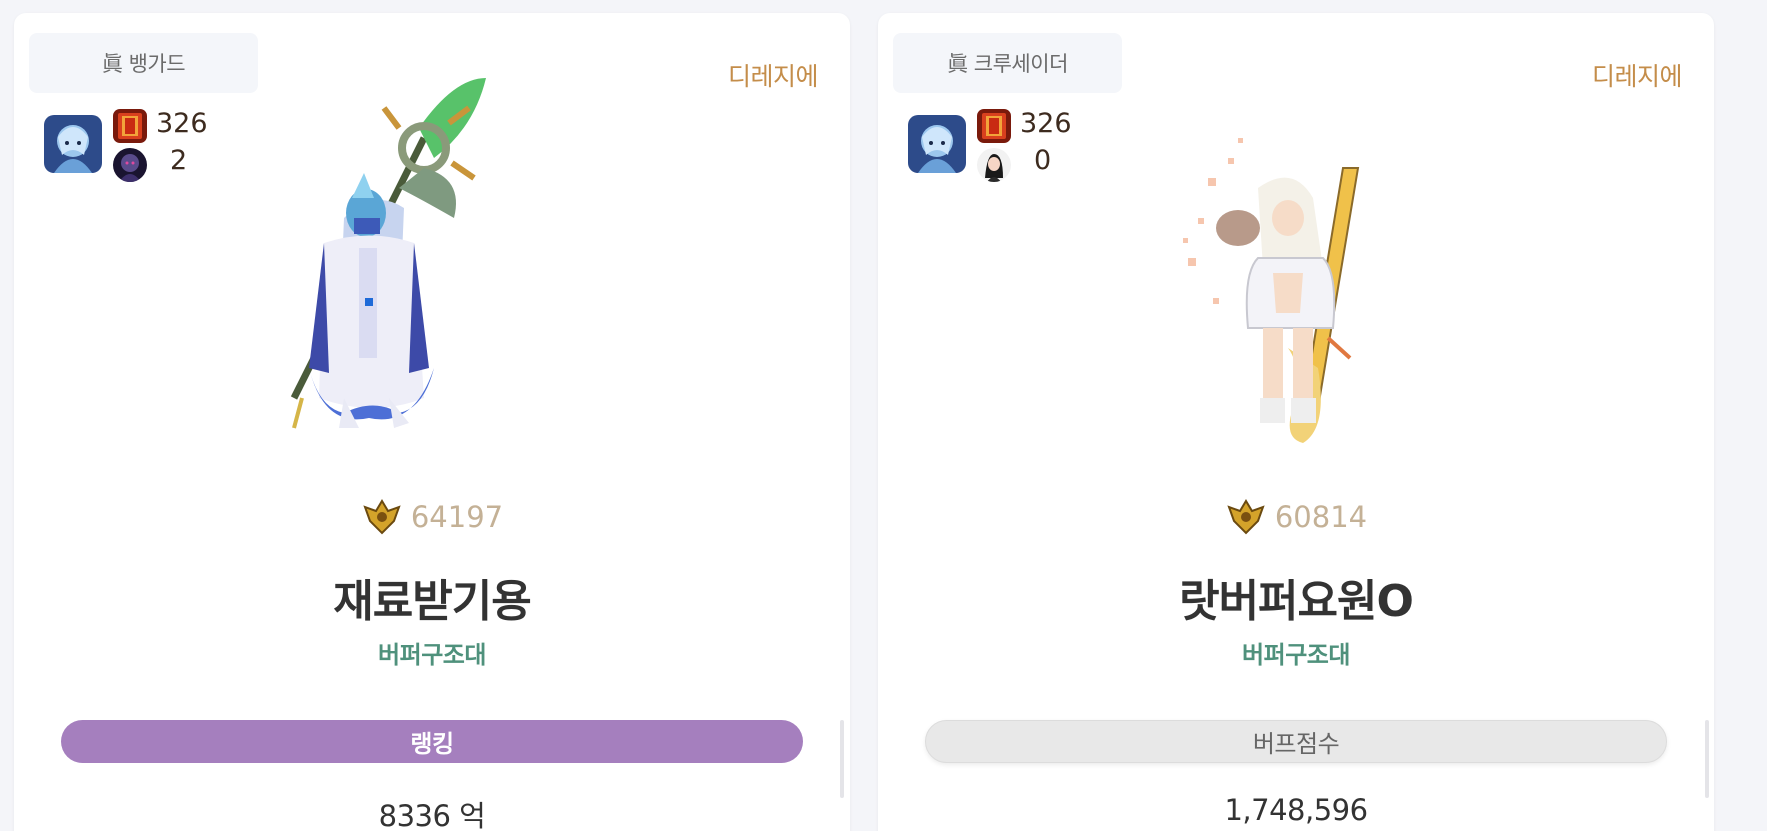  I want to click on character-name: 재료받기용, so click(432, 597).